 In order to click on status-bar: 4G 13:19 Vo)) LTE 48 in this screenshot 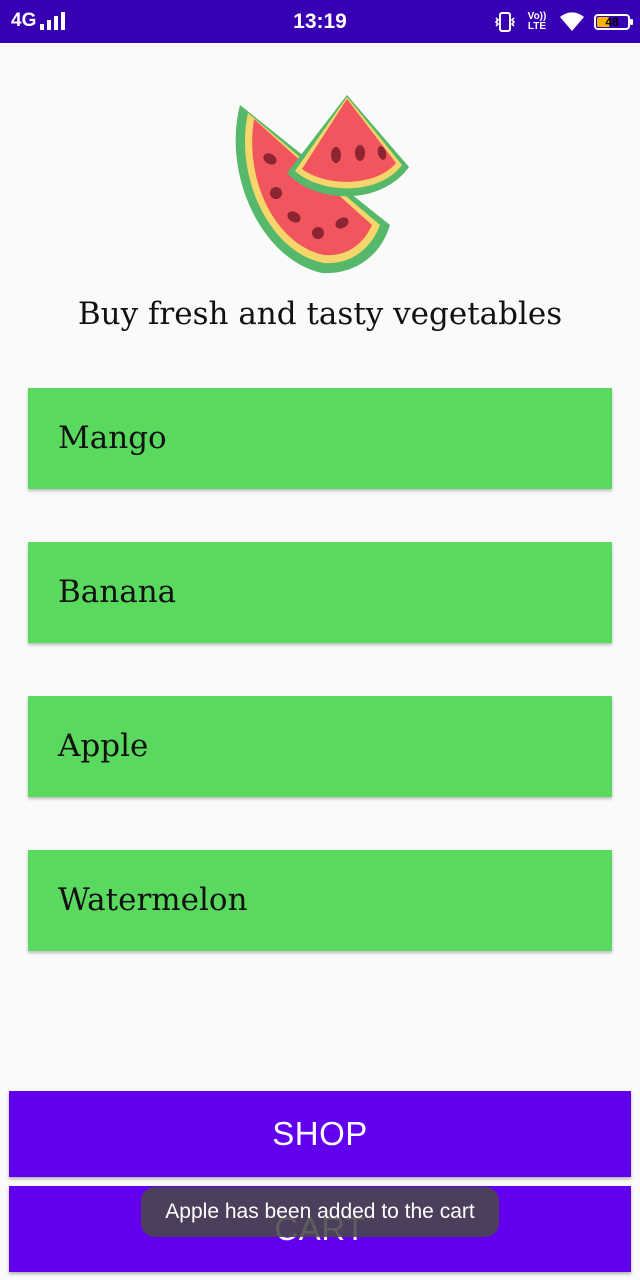, I will do `click(320, 21)`.